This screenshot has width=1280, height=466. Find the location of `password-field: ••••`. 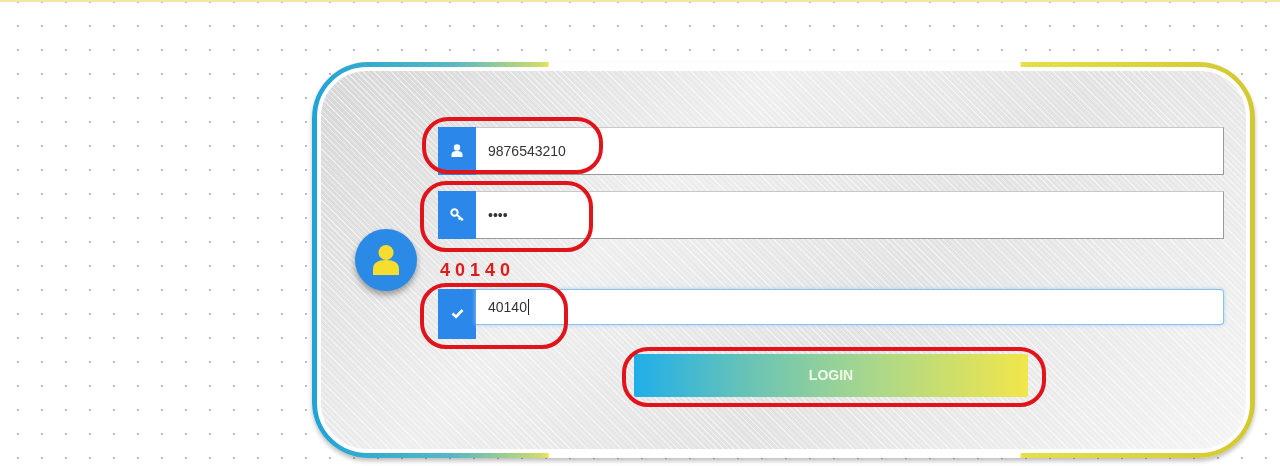

password-field: •••• is located at coordinates (850, 214).